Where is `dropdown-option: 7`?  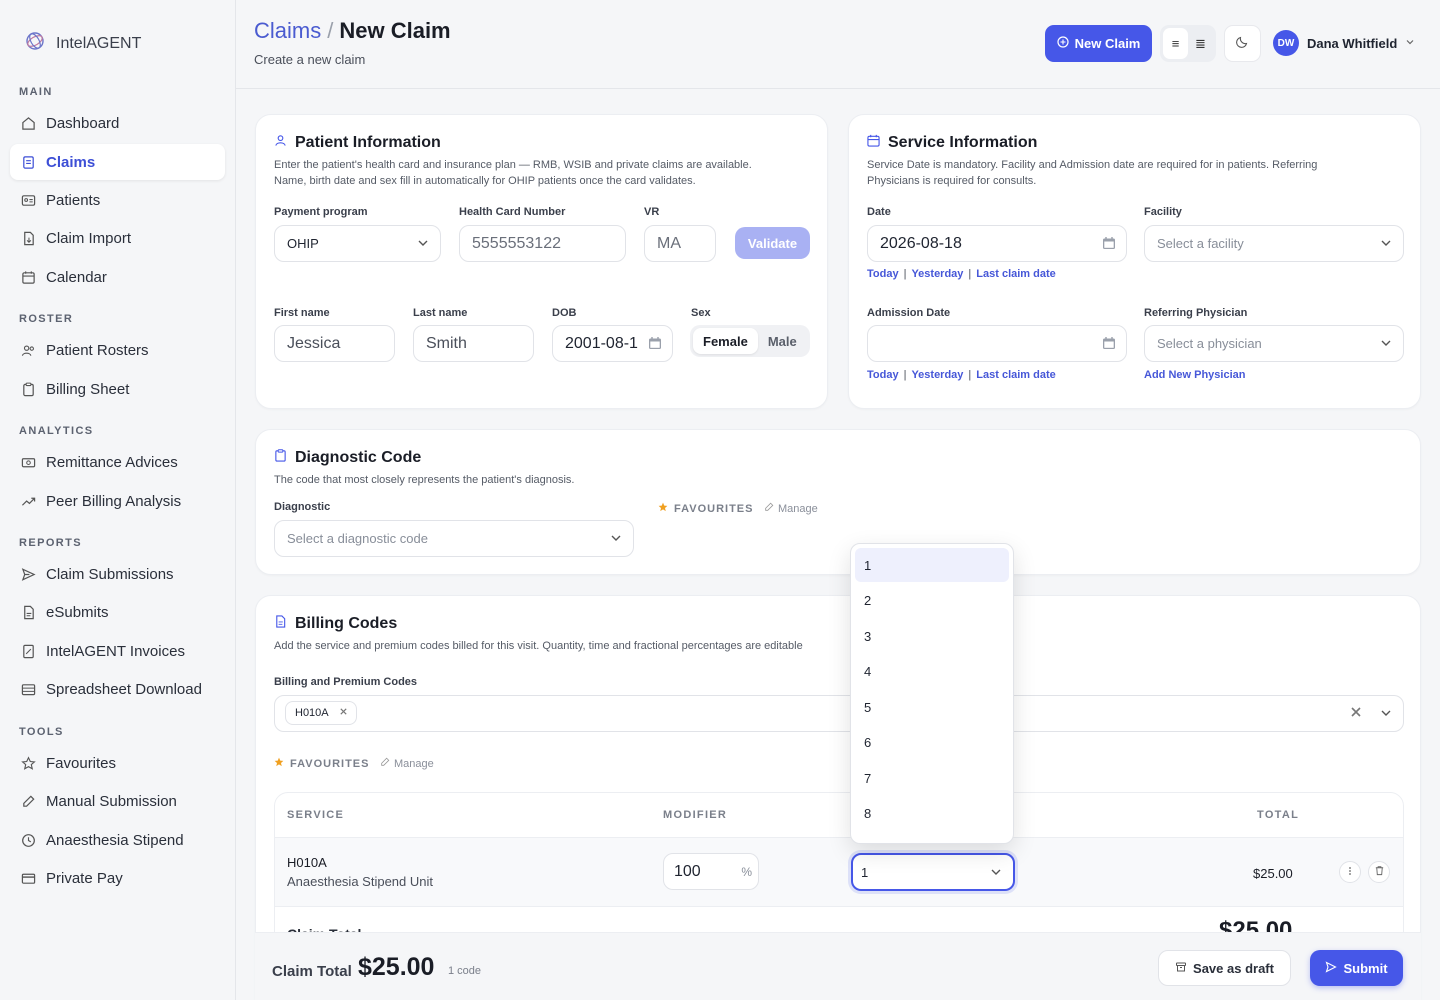
dropdown-option: 7 is located at coordinates (932, 778).